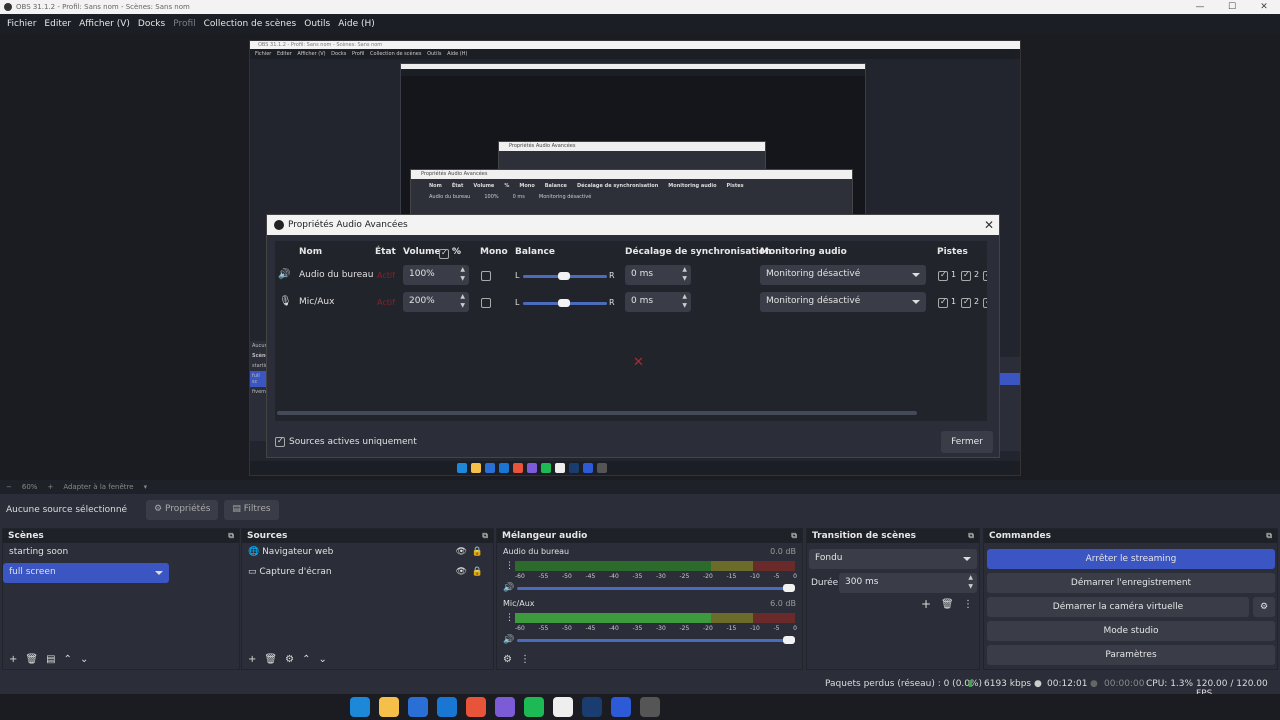  Describe the element at coordinates (289, 659) in the screenshot. I see `gear-icon: ⚙` at that location.